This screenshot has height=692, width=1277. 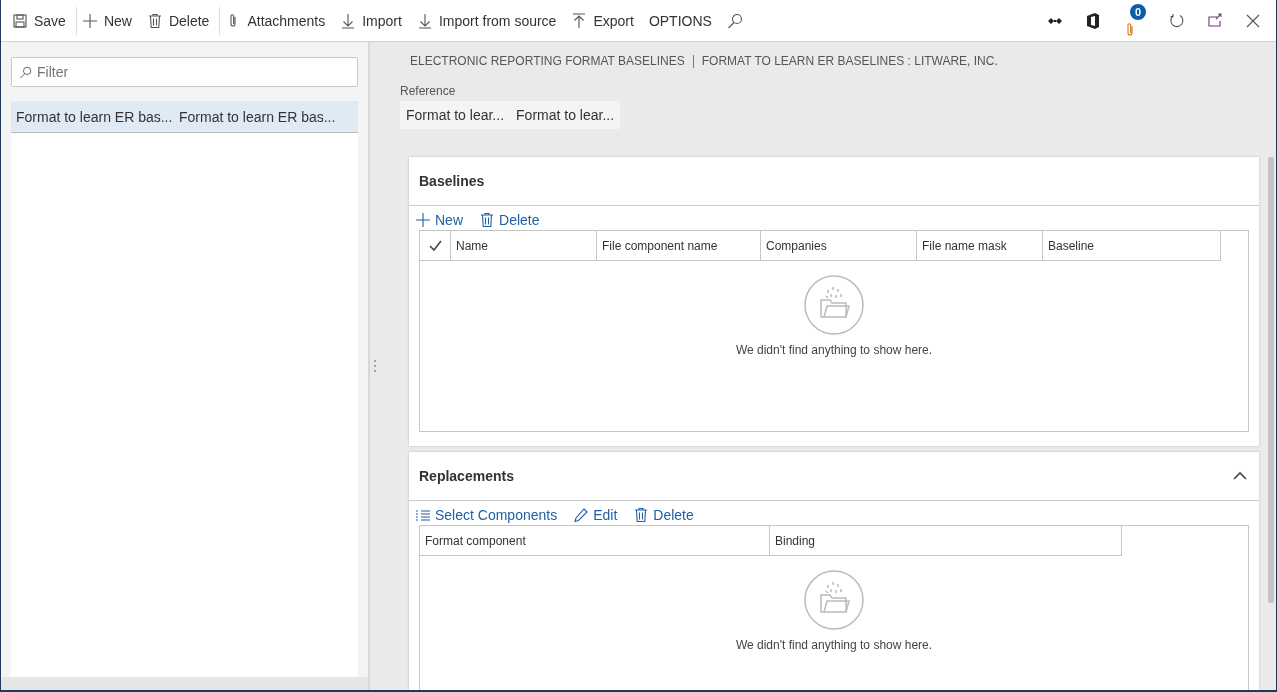 What do you see at coordinates (20, 20) in the screenshot?
I see `save-icon` at bounding box center [20, 20].